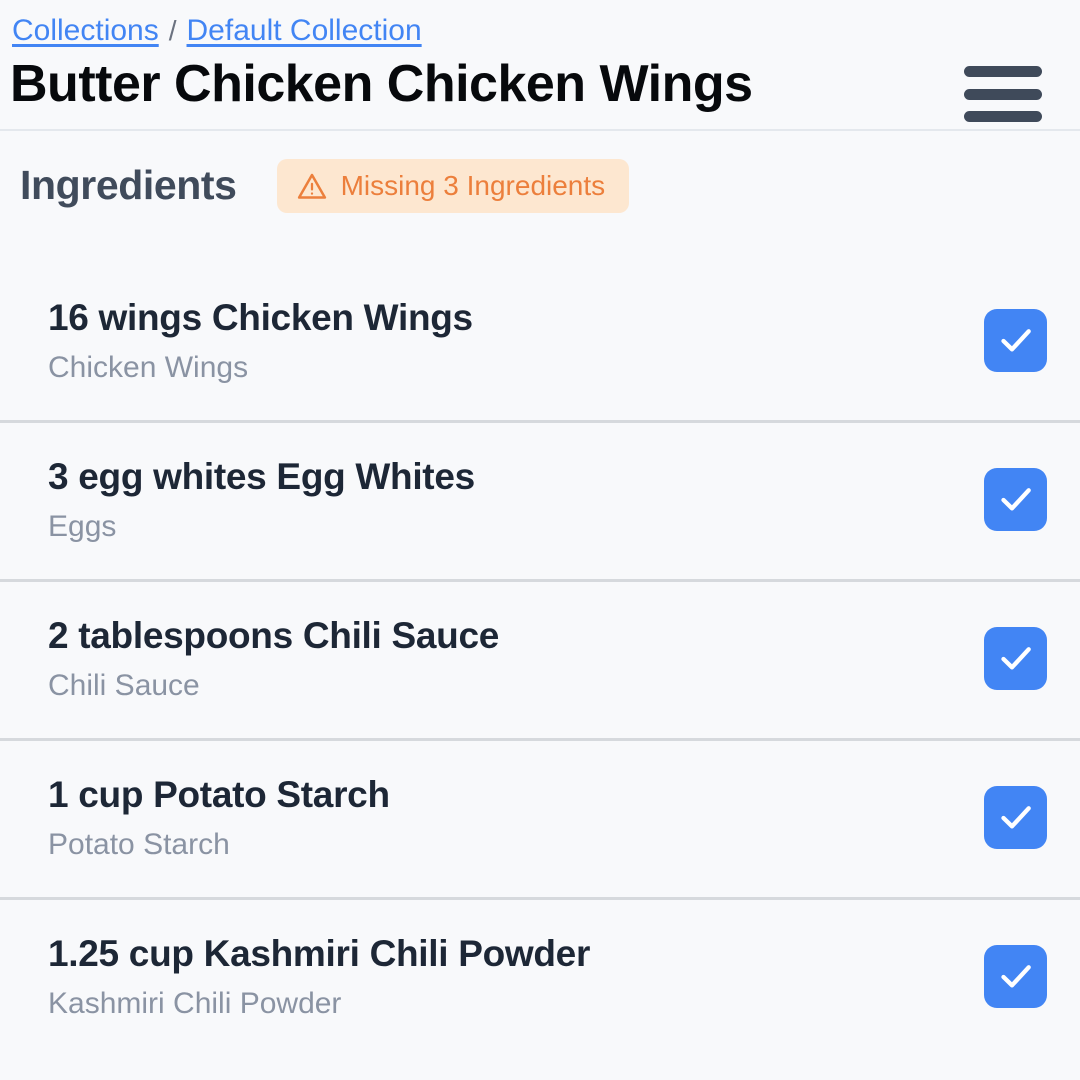 The image size is (1080, 1080). I want to click on page-title: Butter Chicken Chicken Wings, so click(381, 84).